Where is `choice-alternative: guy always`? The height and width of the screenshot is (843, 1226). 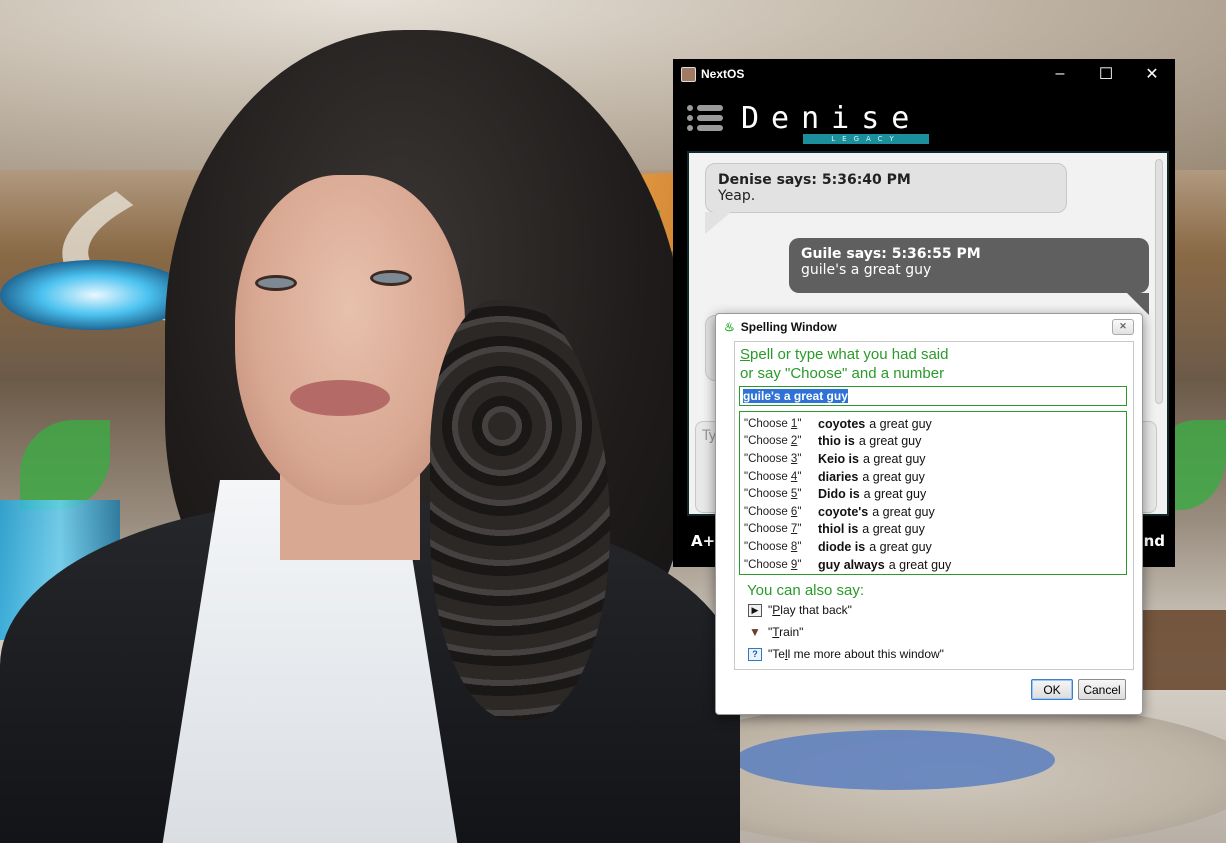
choice-alternative: guy always is located at coordinates (851, 564).